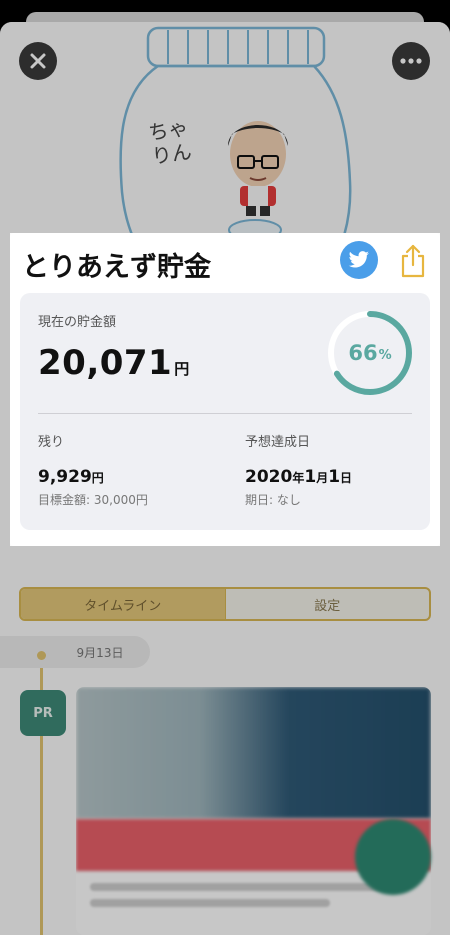 This screenshot has width=450, height=935. Describe the element at coordinates (182, 369) in the screenshot. I see `current-amount-unit: 円` at that location.